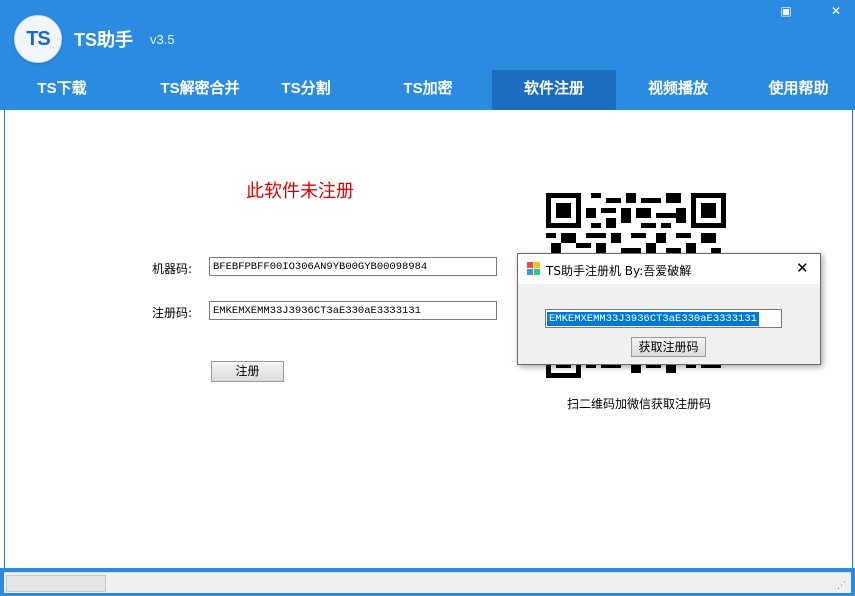 The image size is (855, 596). Describe the element at coordinates (172, 269) in the screenshot. I see `machine-code-label: 机器码:` at that location.